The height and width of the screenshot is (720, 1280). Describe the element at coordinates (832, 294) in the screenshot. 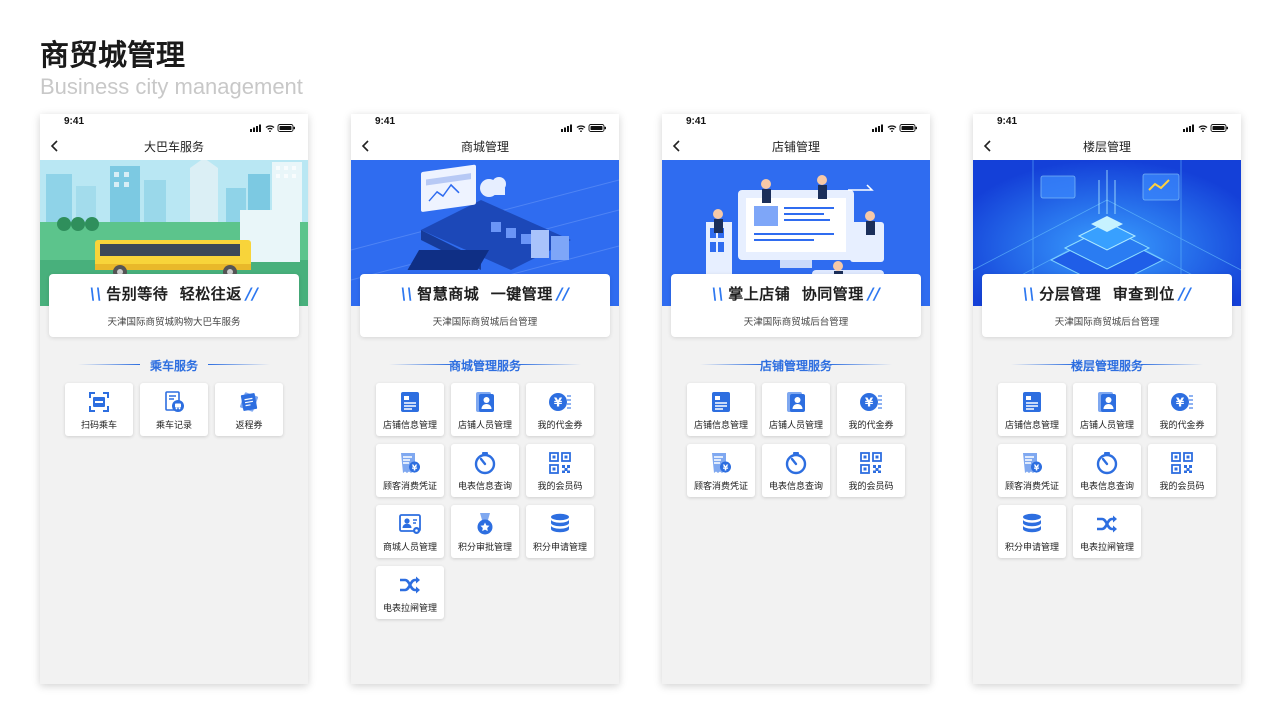

I see `slogan-right: 协同管理` at that location.